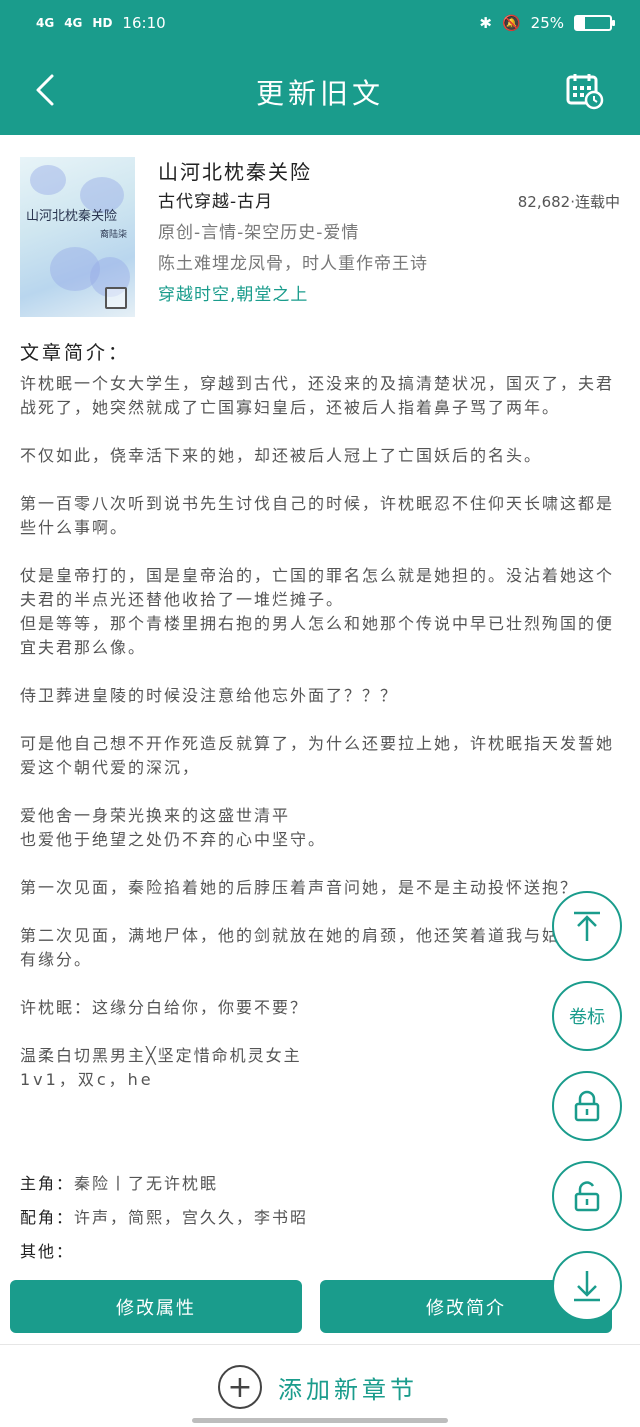 The width and height of the screenshot is (640, 1427). What do you see at coordinates (547, 23) in the screenshot?
I see `battery-percent: 25%` at bounding box center [547, 23].